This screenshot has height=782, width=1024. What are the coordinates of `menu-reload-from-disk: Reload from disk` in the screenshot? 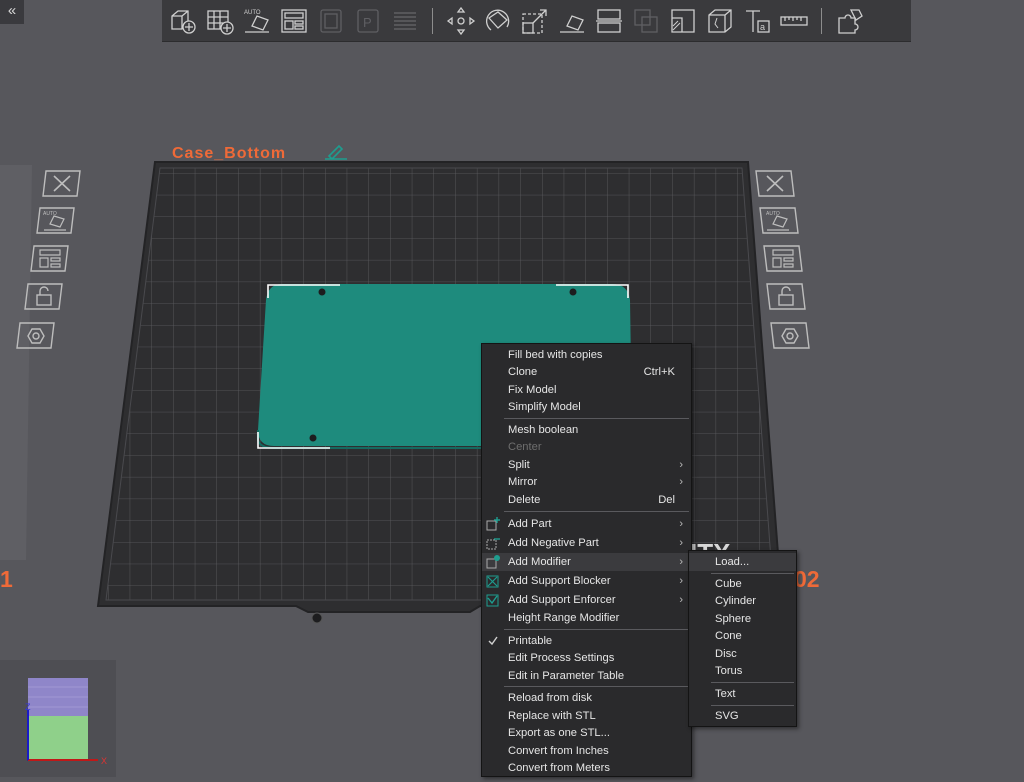 It's located at (586, 698).